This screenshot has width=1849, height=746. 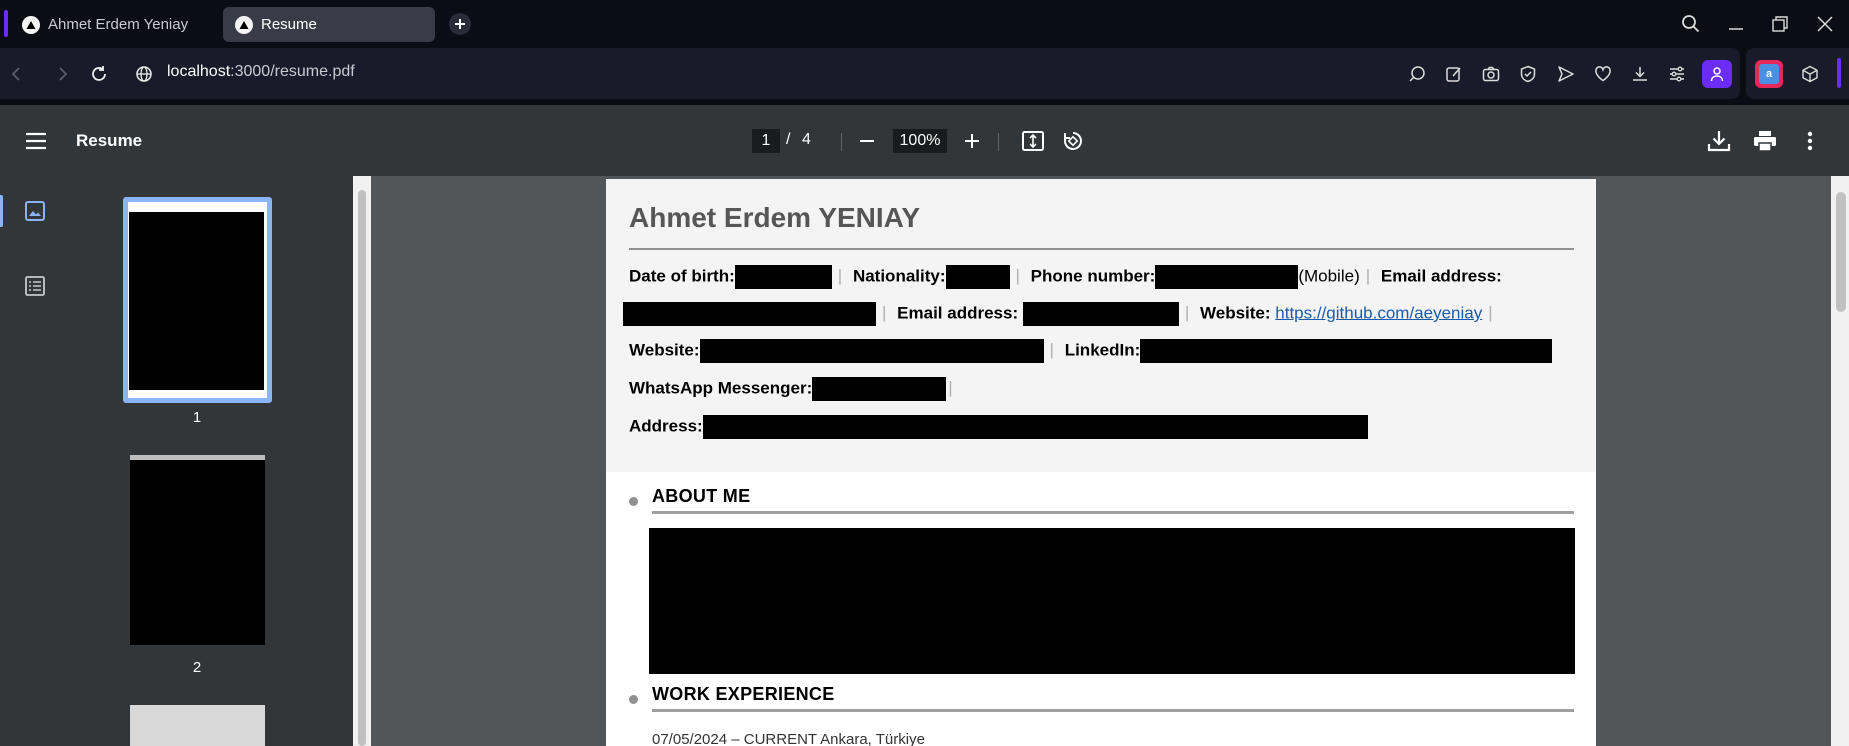 I want to click on camera-icon, so click(x=1491, y=74).